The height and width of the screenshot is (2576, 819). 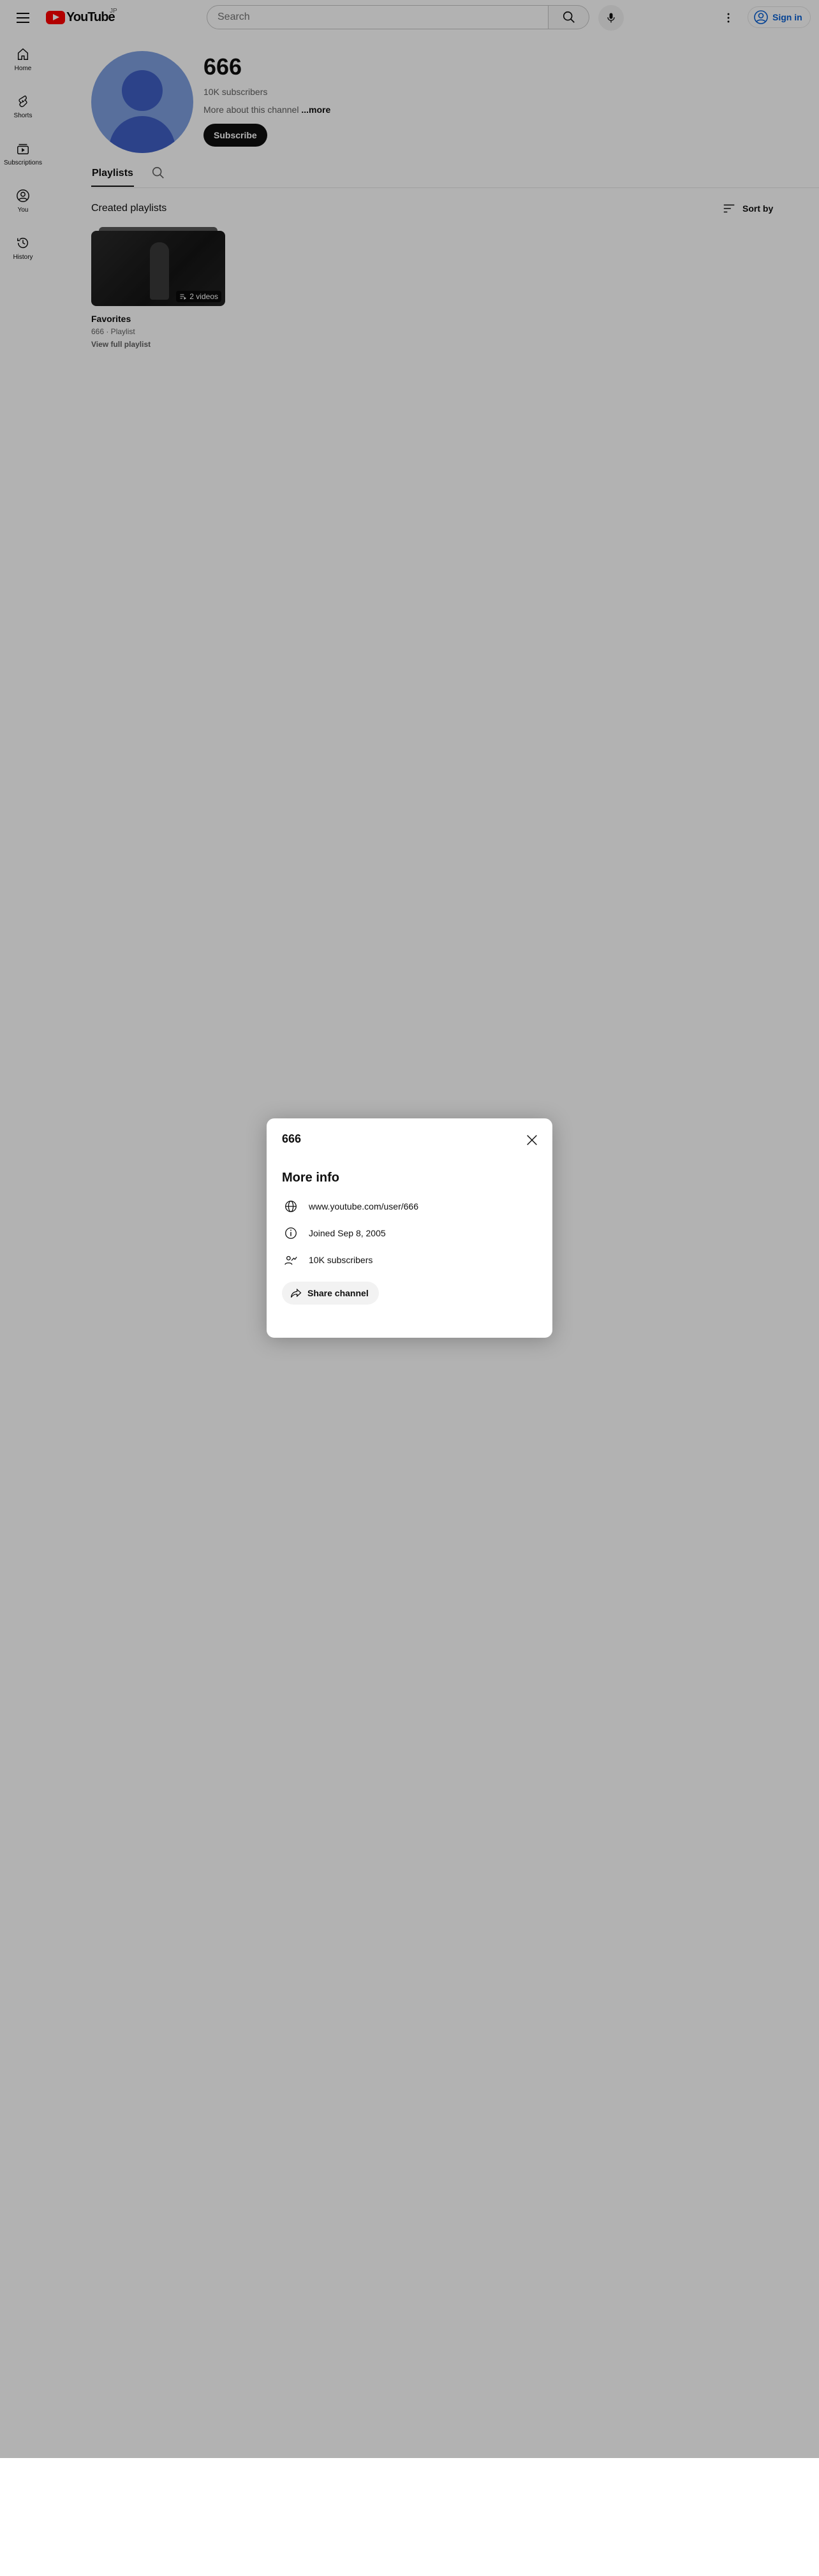 I want to click on joined-date: Joined Sep 8, 2005, so click(x=347, y=1233).